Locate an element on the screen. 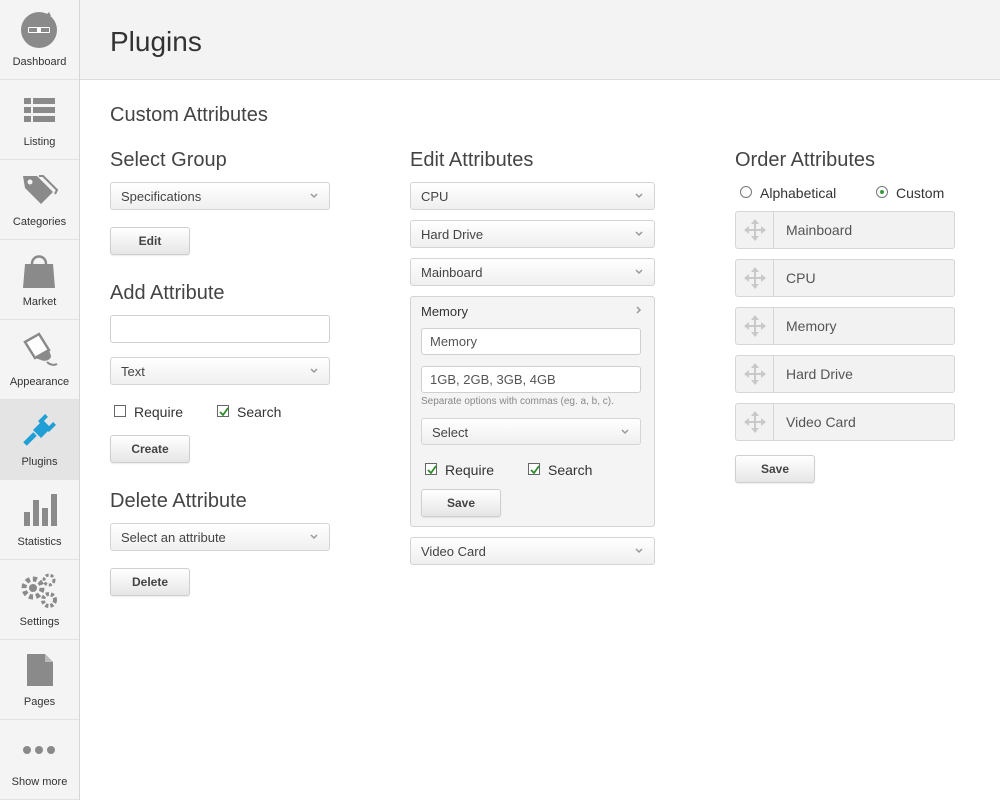  alphabetical-radio is located at coordinates (746, 192).